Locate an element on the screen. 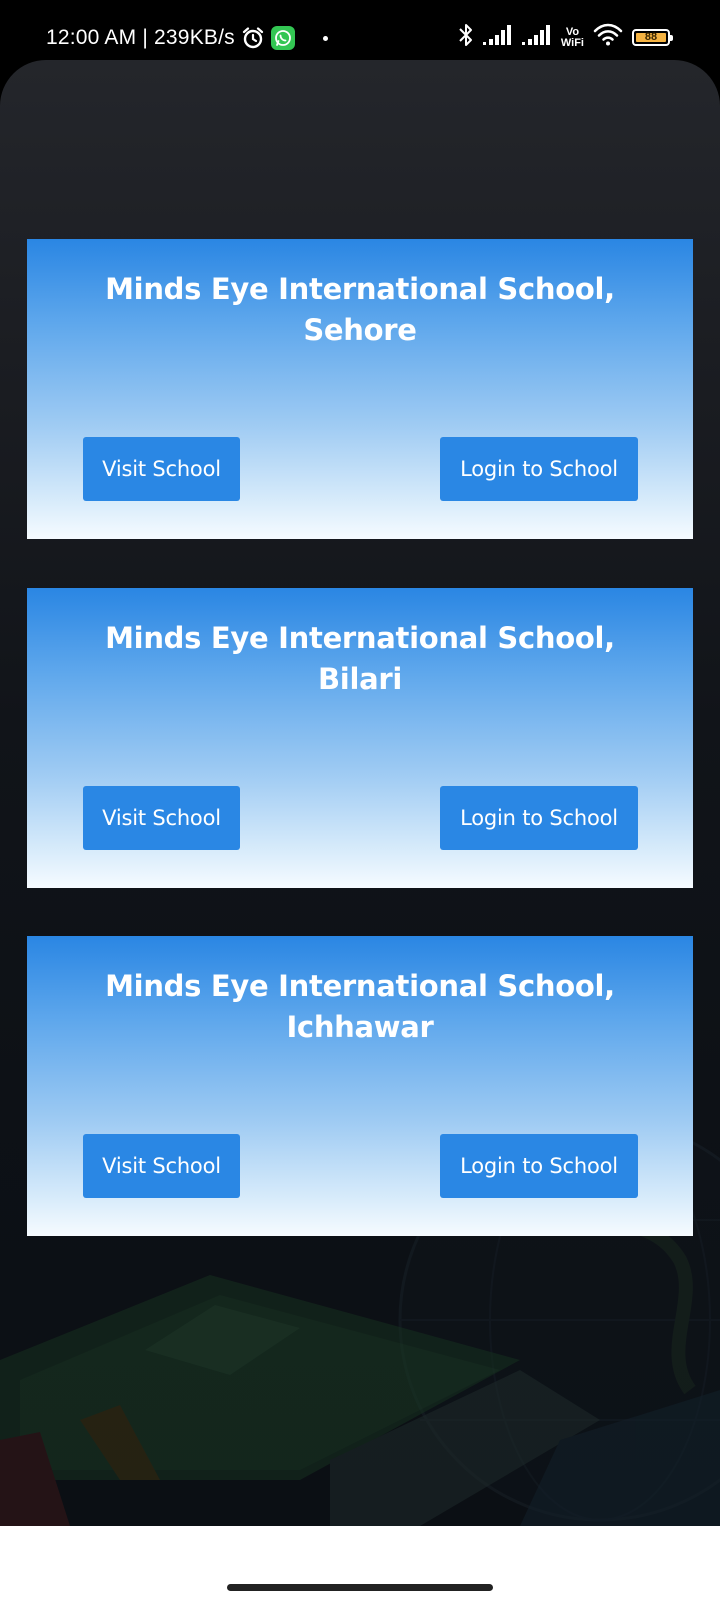 The width and height of the screenshot is (720, 1600). school-name-line2: Ichhawar is located at coordinates (360, 1027).